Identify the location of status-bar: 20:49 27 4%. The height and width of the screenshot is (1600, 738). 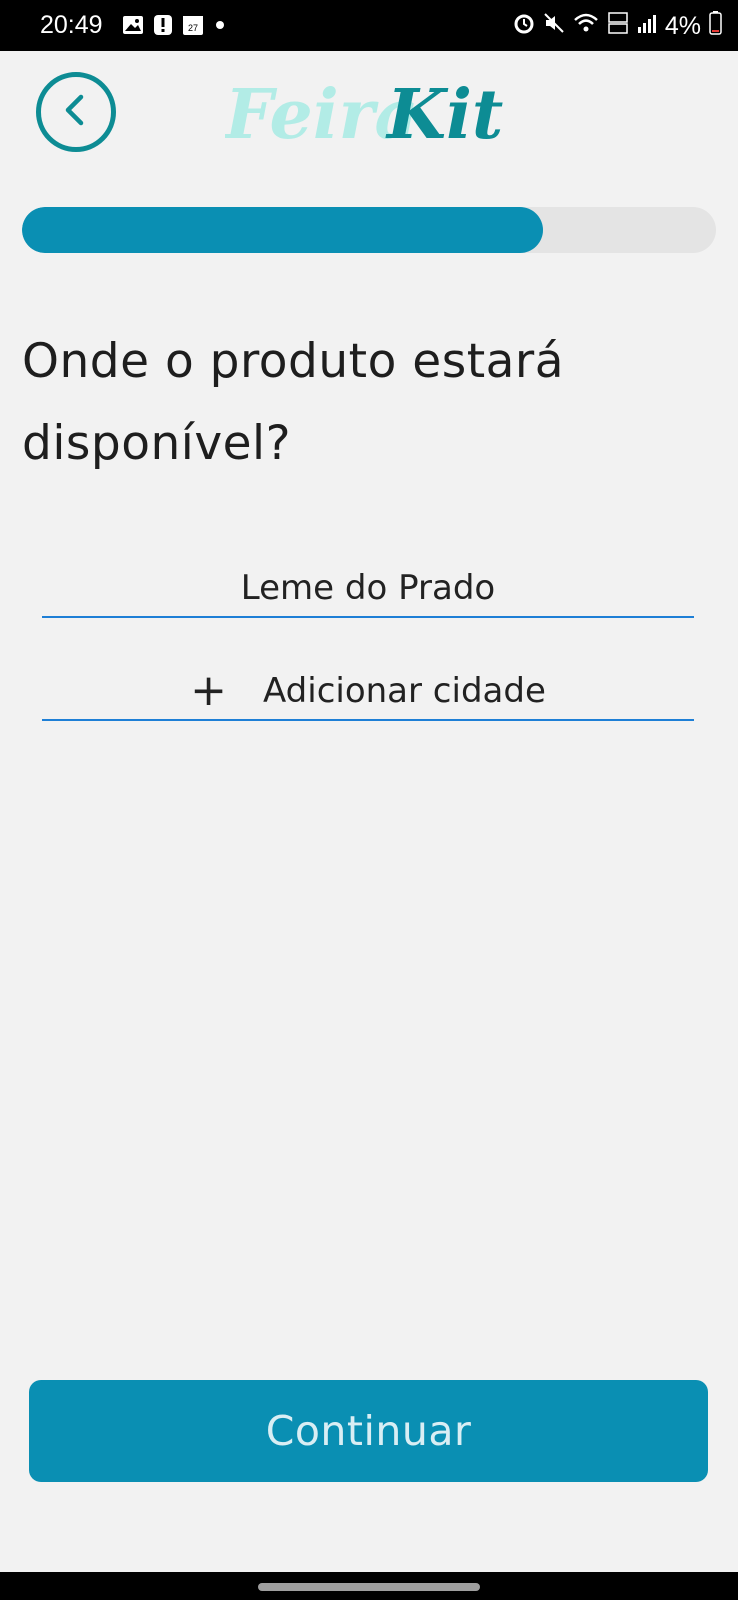
(369, 25).